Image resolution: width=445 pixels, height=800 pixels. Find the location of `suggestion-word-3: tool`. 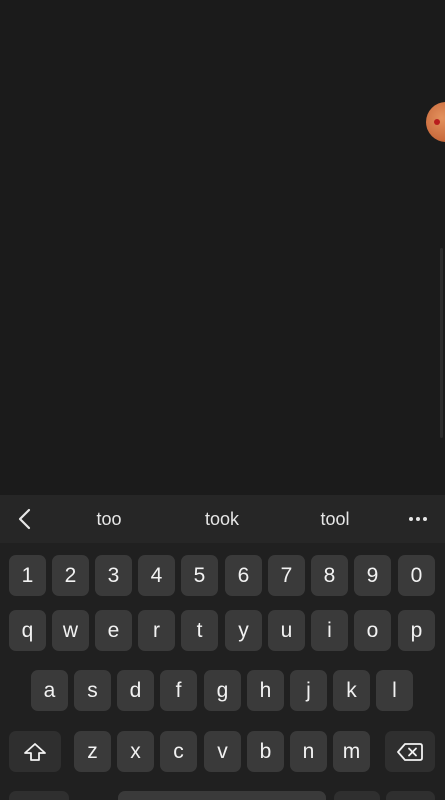

suggestion-word-3: tool is located at coordinates (335, 519).